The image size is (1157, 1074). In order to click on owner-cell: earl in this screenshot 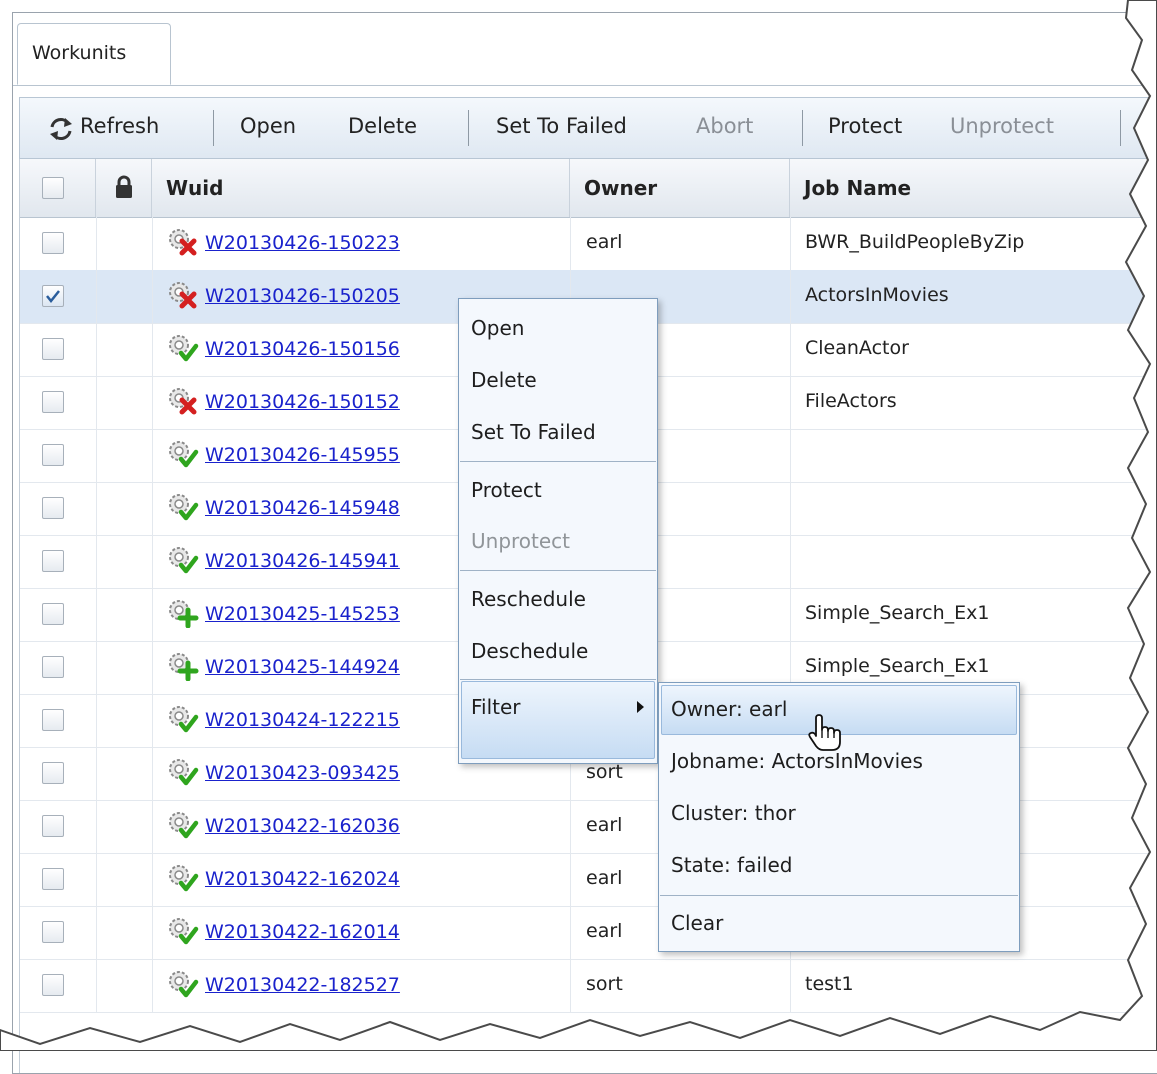, I will do `click(604, 242)`.